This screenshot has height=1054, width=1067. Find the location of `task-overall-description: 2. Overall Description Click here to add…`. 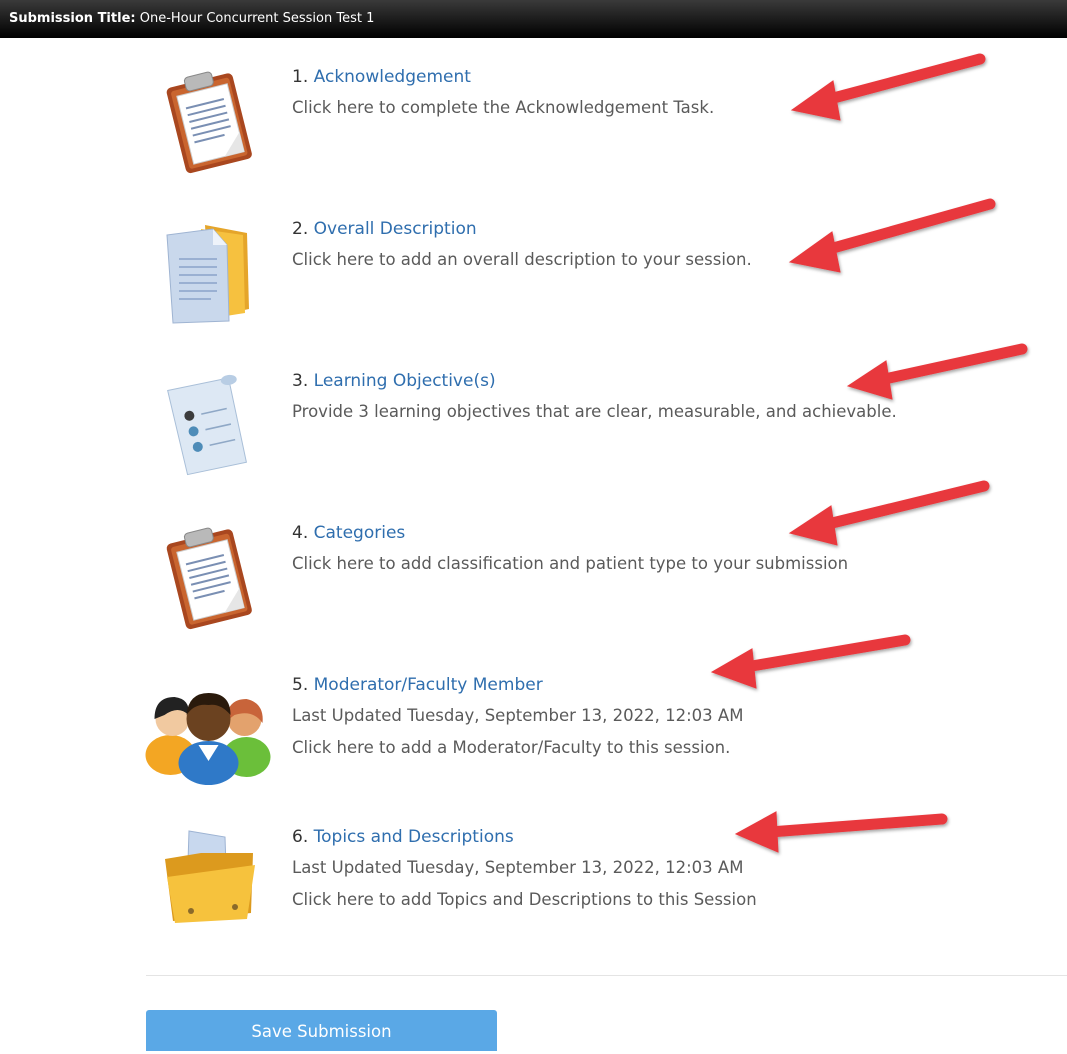

task-overall-description: 2. Overall Description Click here to add… is located at coordinates (533, 284).